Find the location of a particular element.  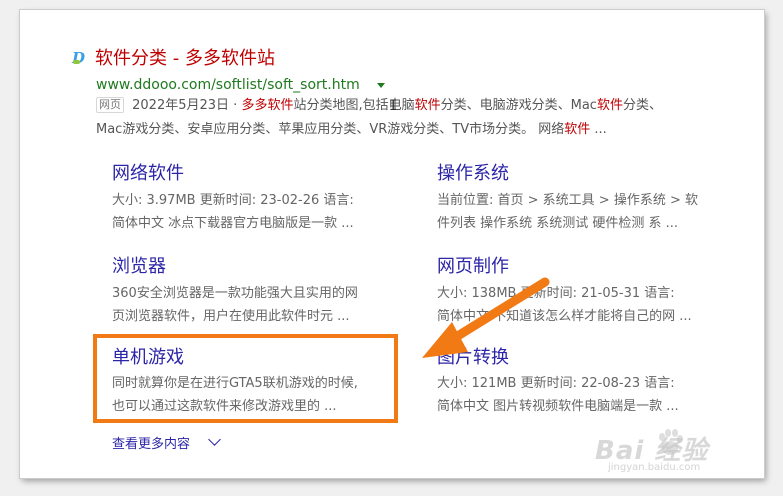

orange-arrow-icon is located at coordinates (486, 317).